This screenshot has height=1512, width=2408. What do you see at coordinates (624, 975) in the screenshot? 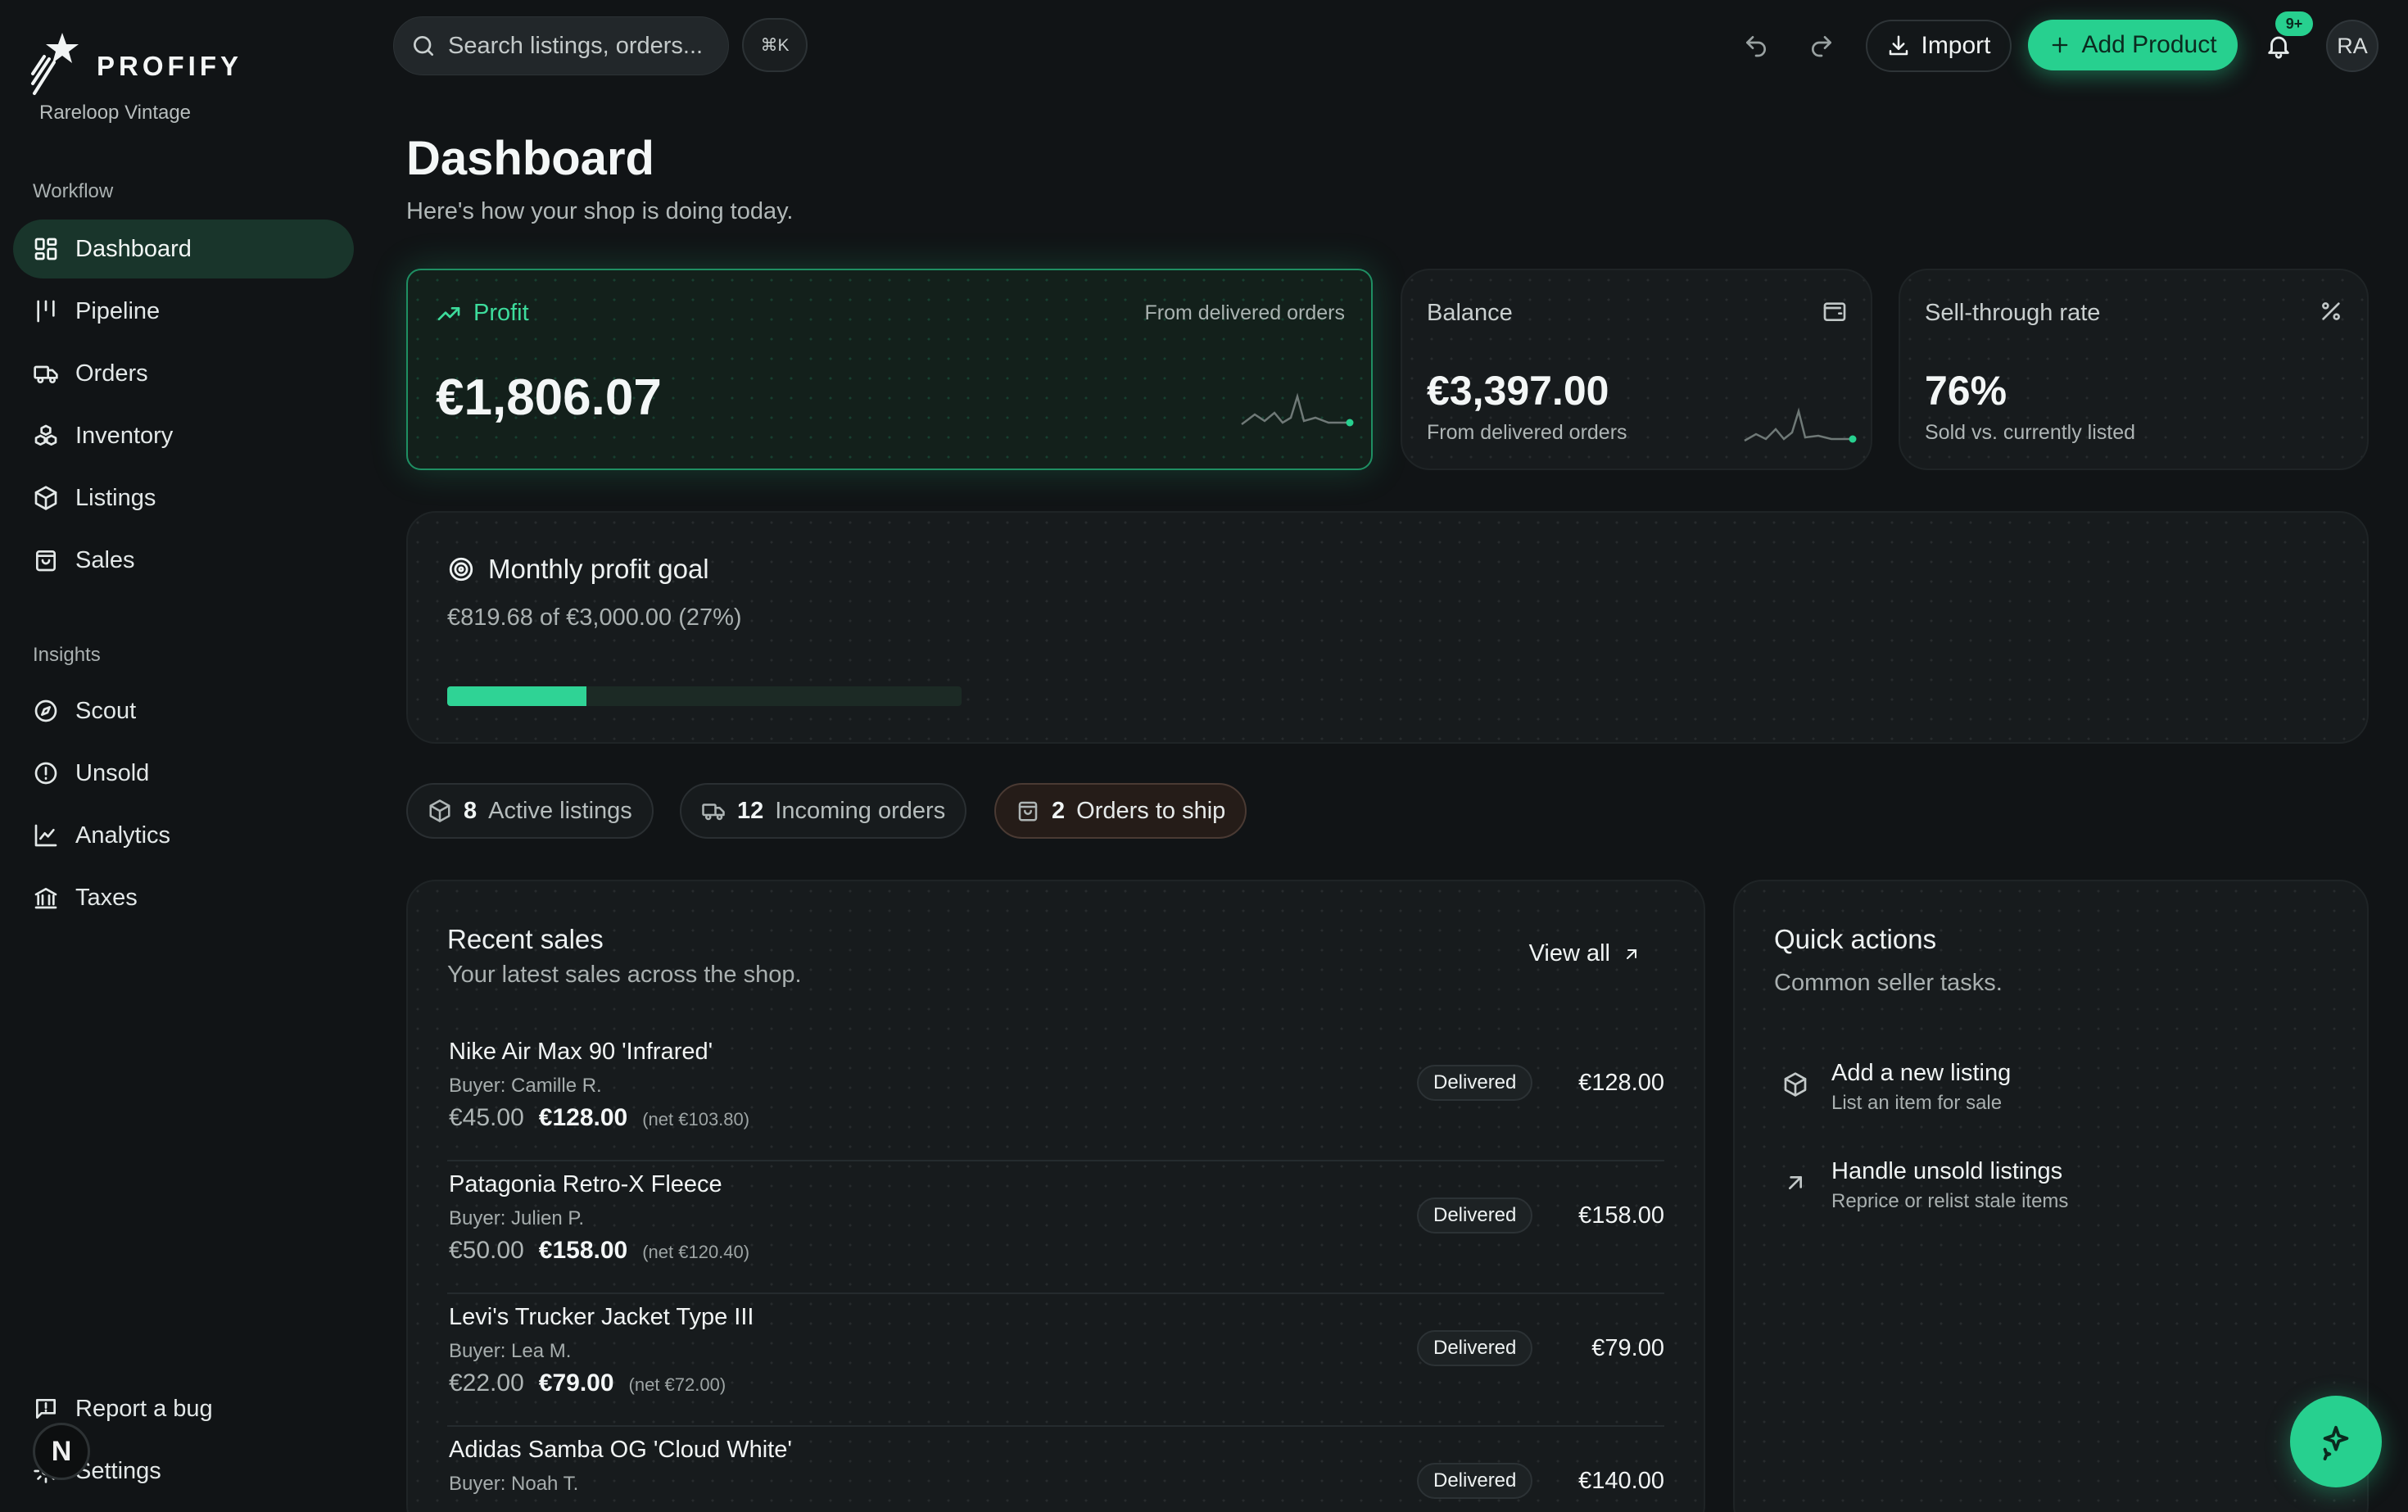
I see `recent-sales-subtitle: Your latest sales across the shop.` at bounding box center [624, 975].